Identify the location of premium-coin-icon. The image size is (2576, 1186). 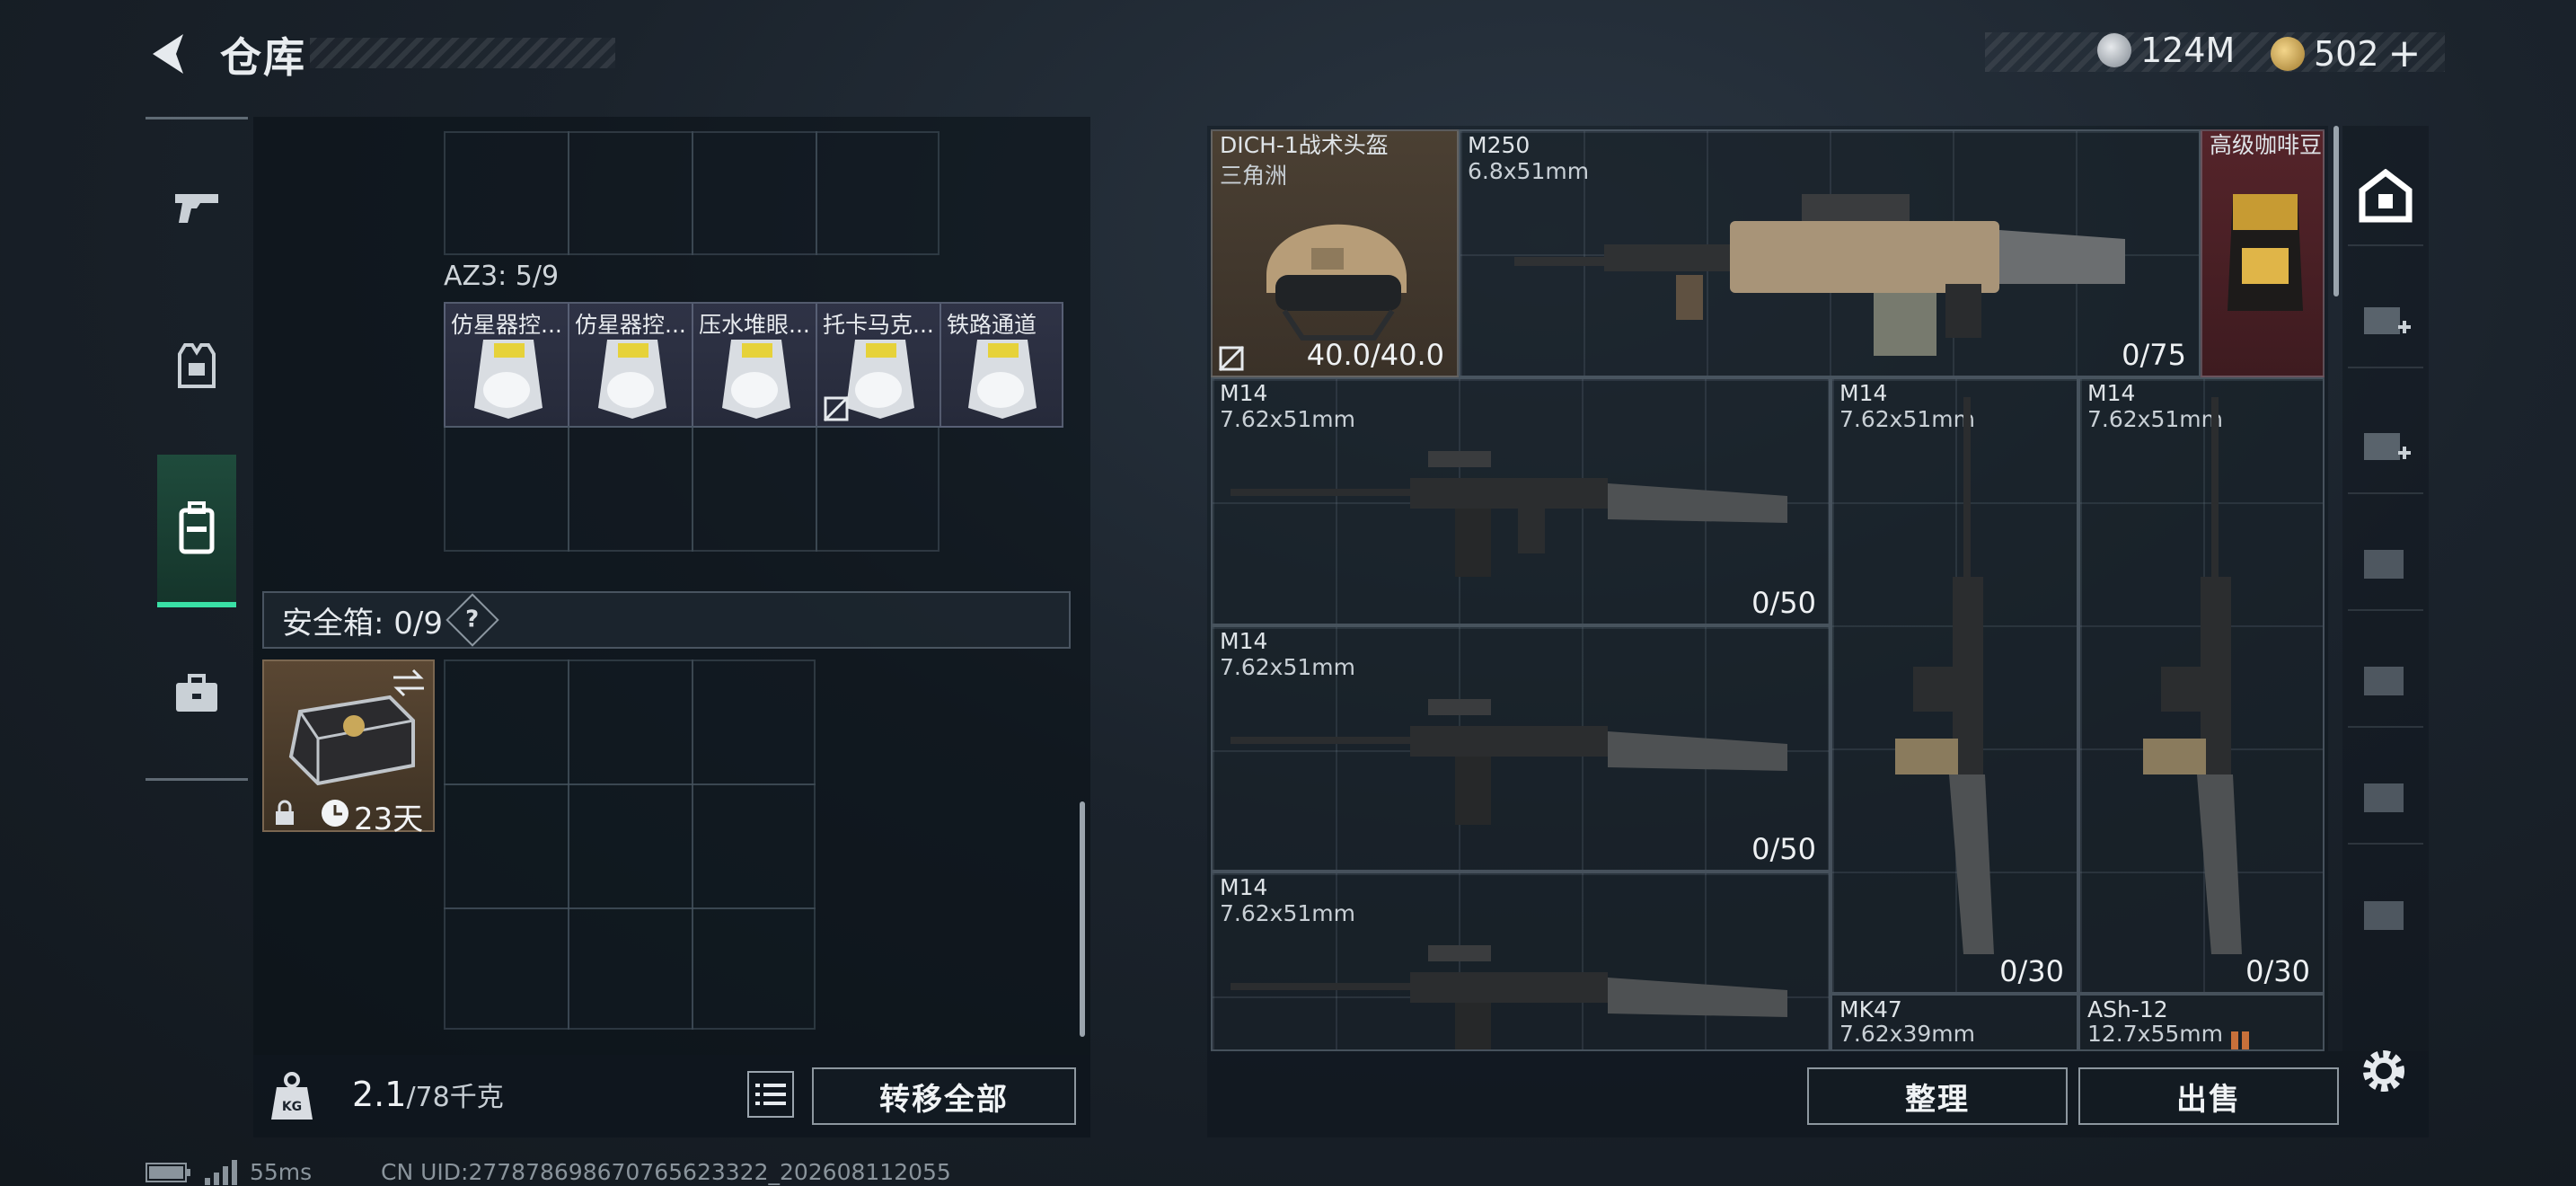
(2288, 53).